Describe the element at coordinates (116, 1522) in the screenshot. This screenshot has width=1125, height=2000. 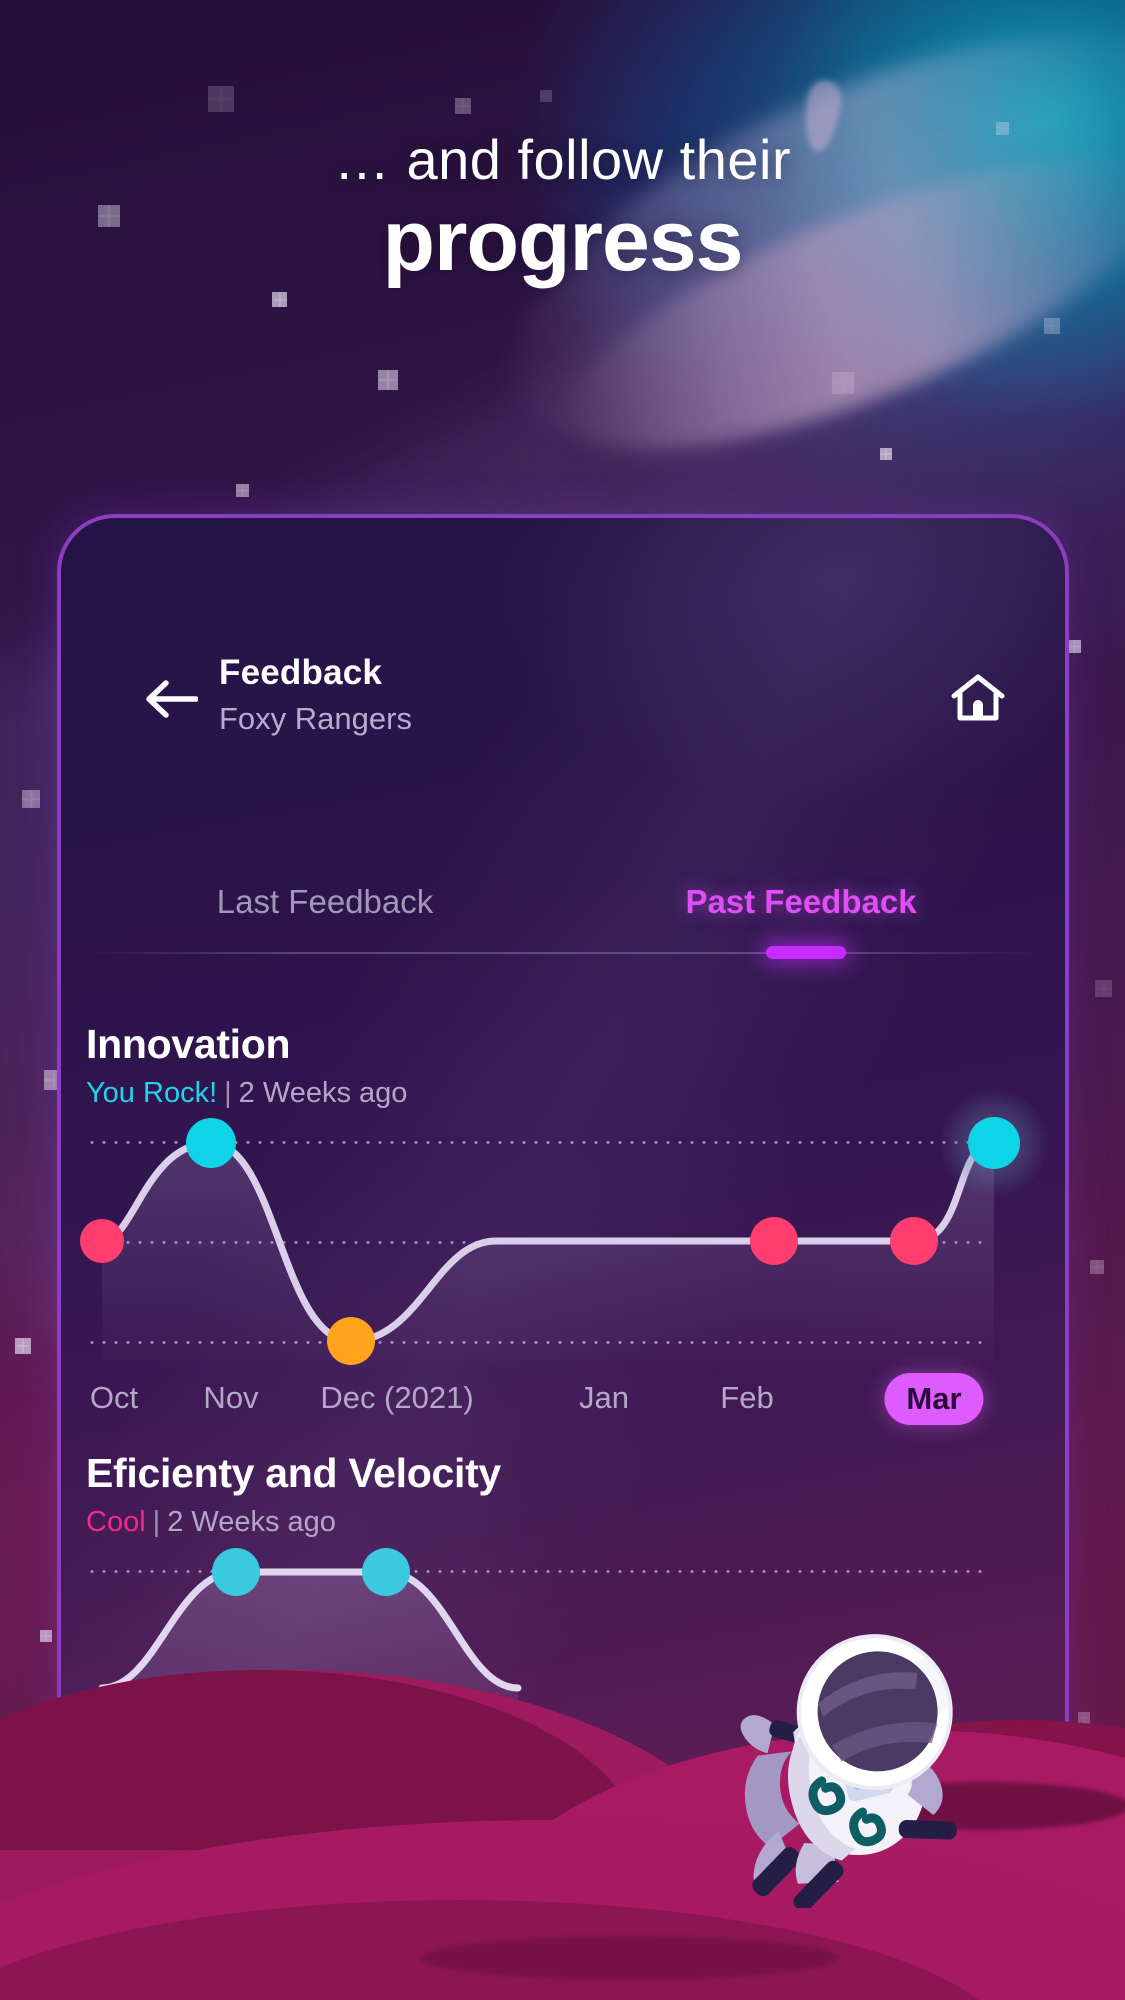
I see `card-rating: Cool` at that location.